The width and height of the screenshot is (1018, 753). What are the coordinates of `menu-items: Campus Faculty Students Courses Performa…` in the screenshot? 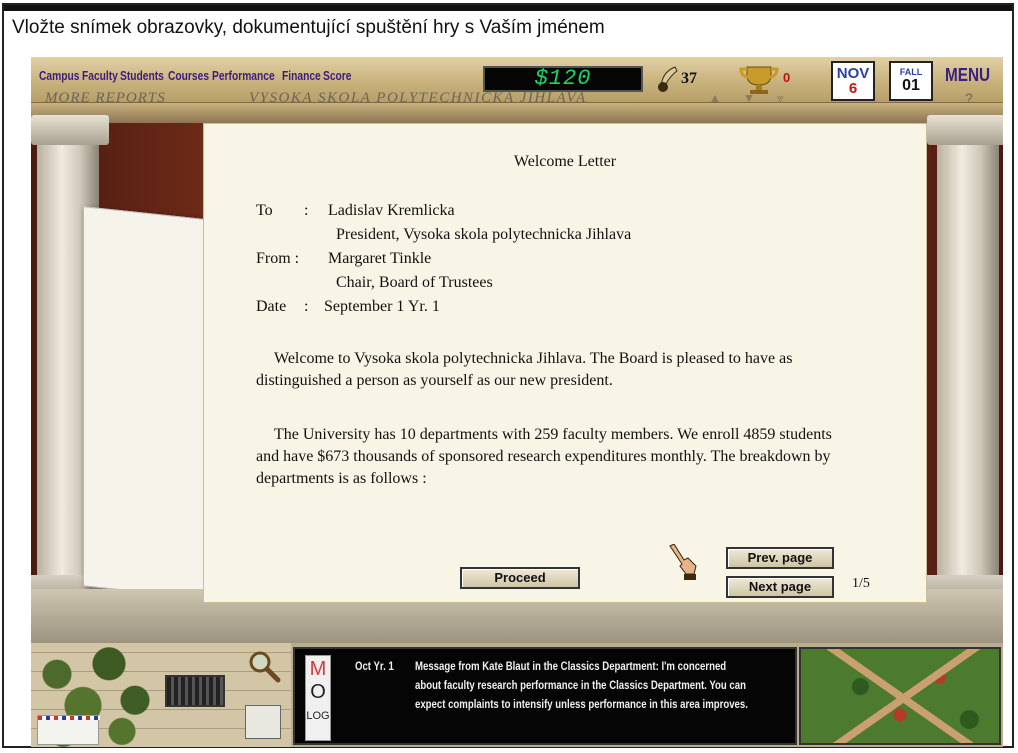 It's located at (195, 76).